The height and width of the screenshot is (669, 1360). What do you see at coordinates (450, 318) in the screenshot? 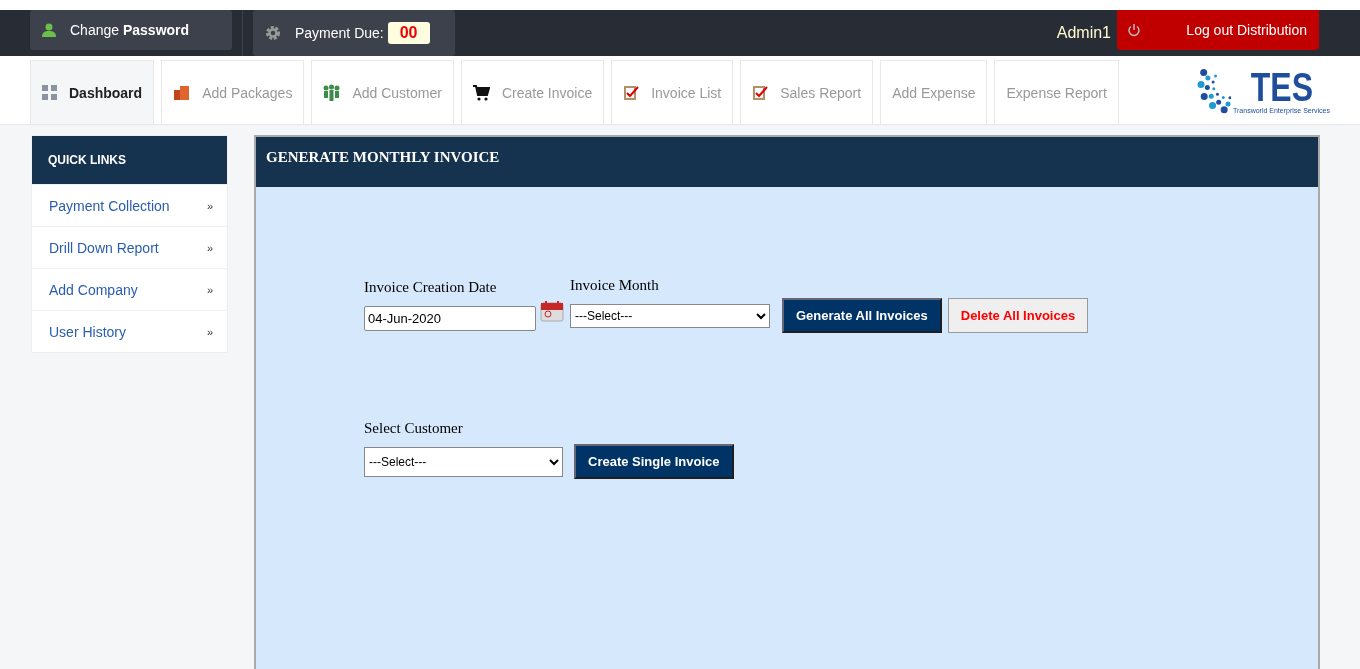
I see `date-field: 04-Jun-2020` at bounding box center [450, 318].